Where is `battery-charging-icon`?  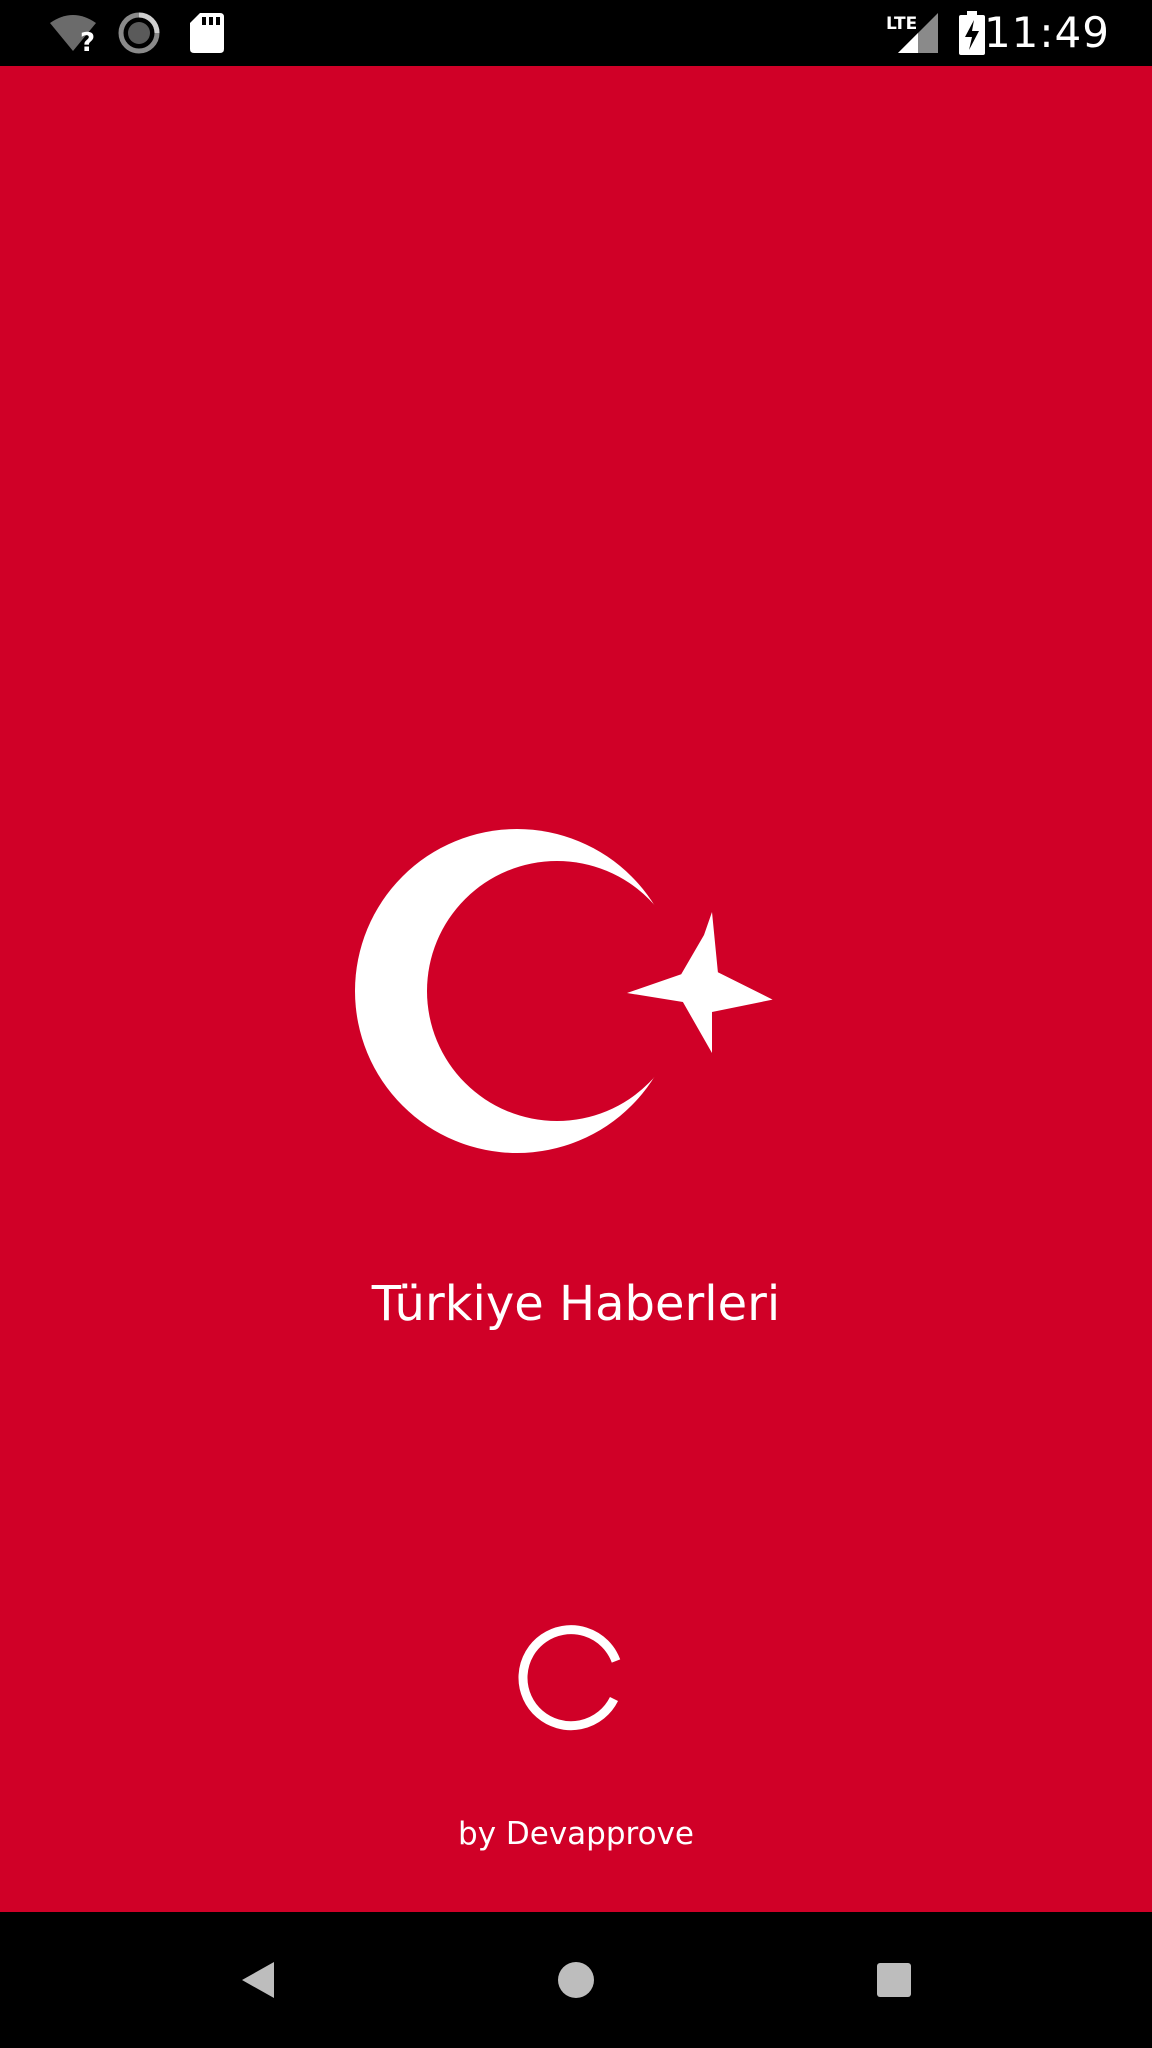 battery-charging-icon is located at coordinates (972, 33).